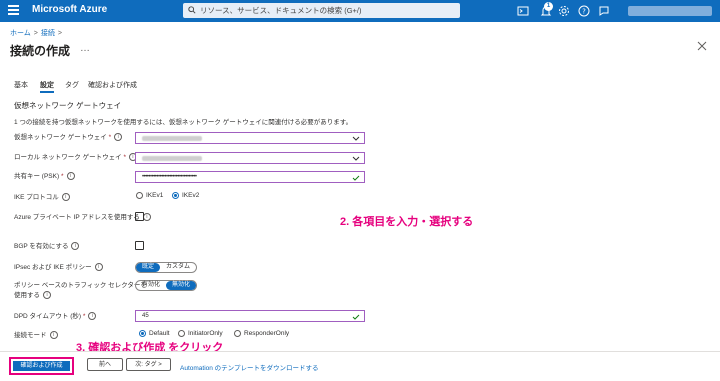 This screenshot has height=381, width=720. Describe the element at coordinates (407, 222) in the screenshot. I see `annotation-step2: 2. 各項目を入力・選択する` at that location.